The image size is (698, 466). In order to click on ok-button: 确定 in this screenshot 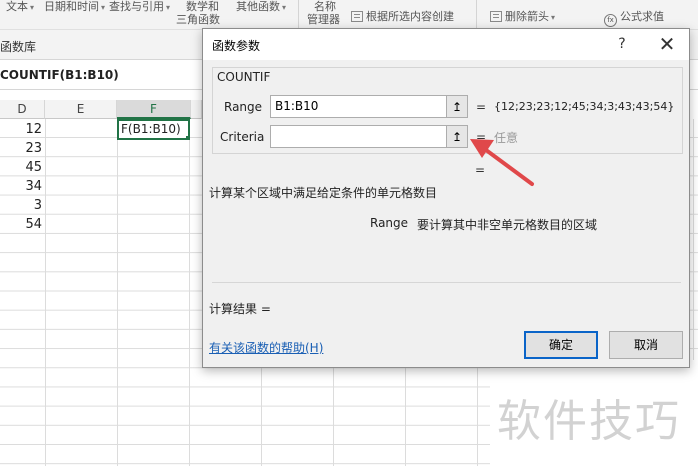, I will do `click(561, 345)`.